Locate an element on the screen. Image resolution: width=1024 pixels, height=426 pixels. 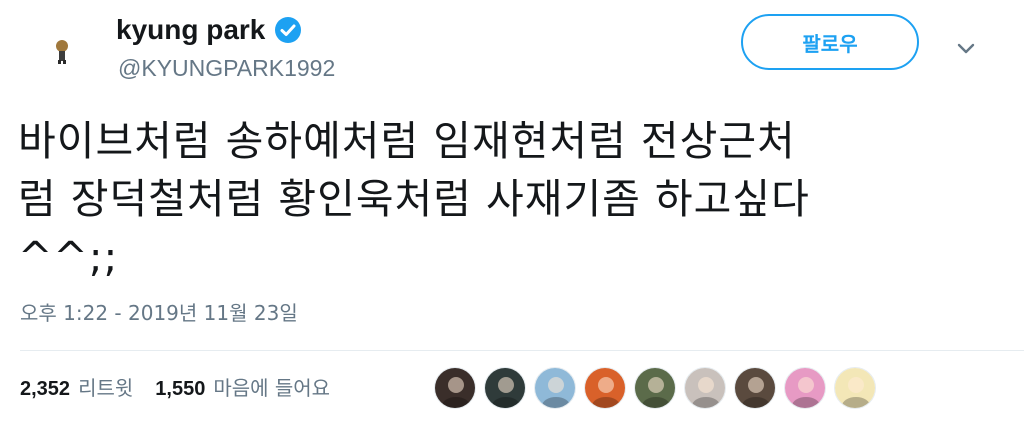
chevron-down-icon is located at coordinates (966, 48).